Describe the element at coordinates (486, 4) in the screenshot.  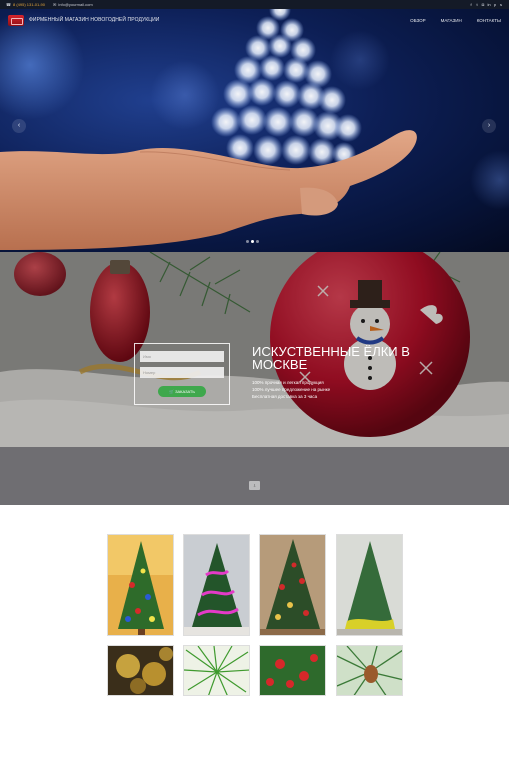
I see `social-links: f t ◘ in p s` at that location.